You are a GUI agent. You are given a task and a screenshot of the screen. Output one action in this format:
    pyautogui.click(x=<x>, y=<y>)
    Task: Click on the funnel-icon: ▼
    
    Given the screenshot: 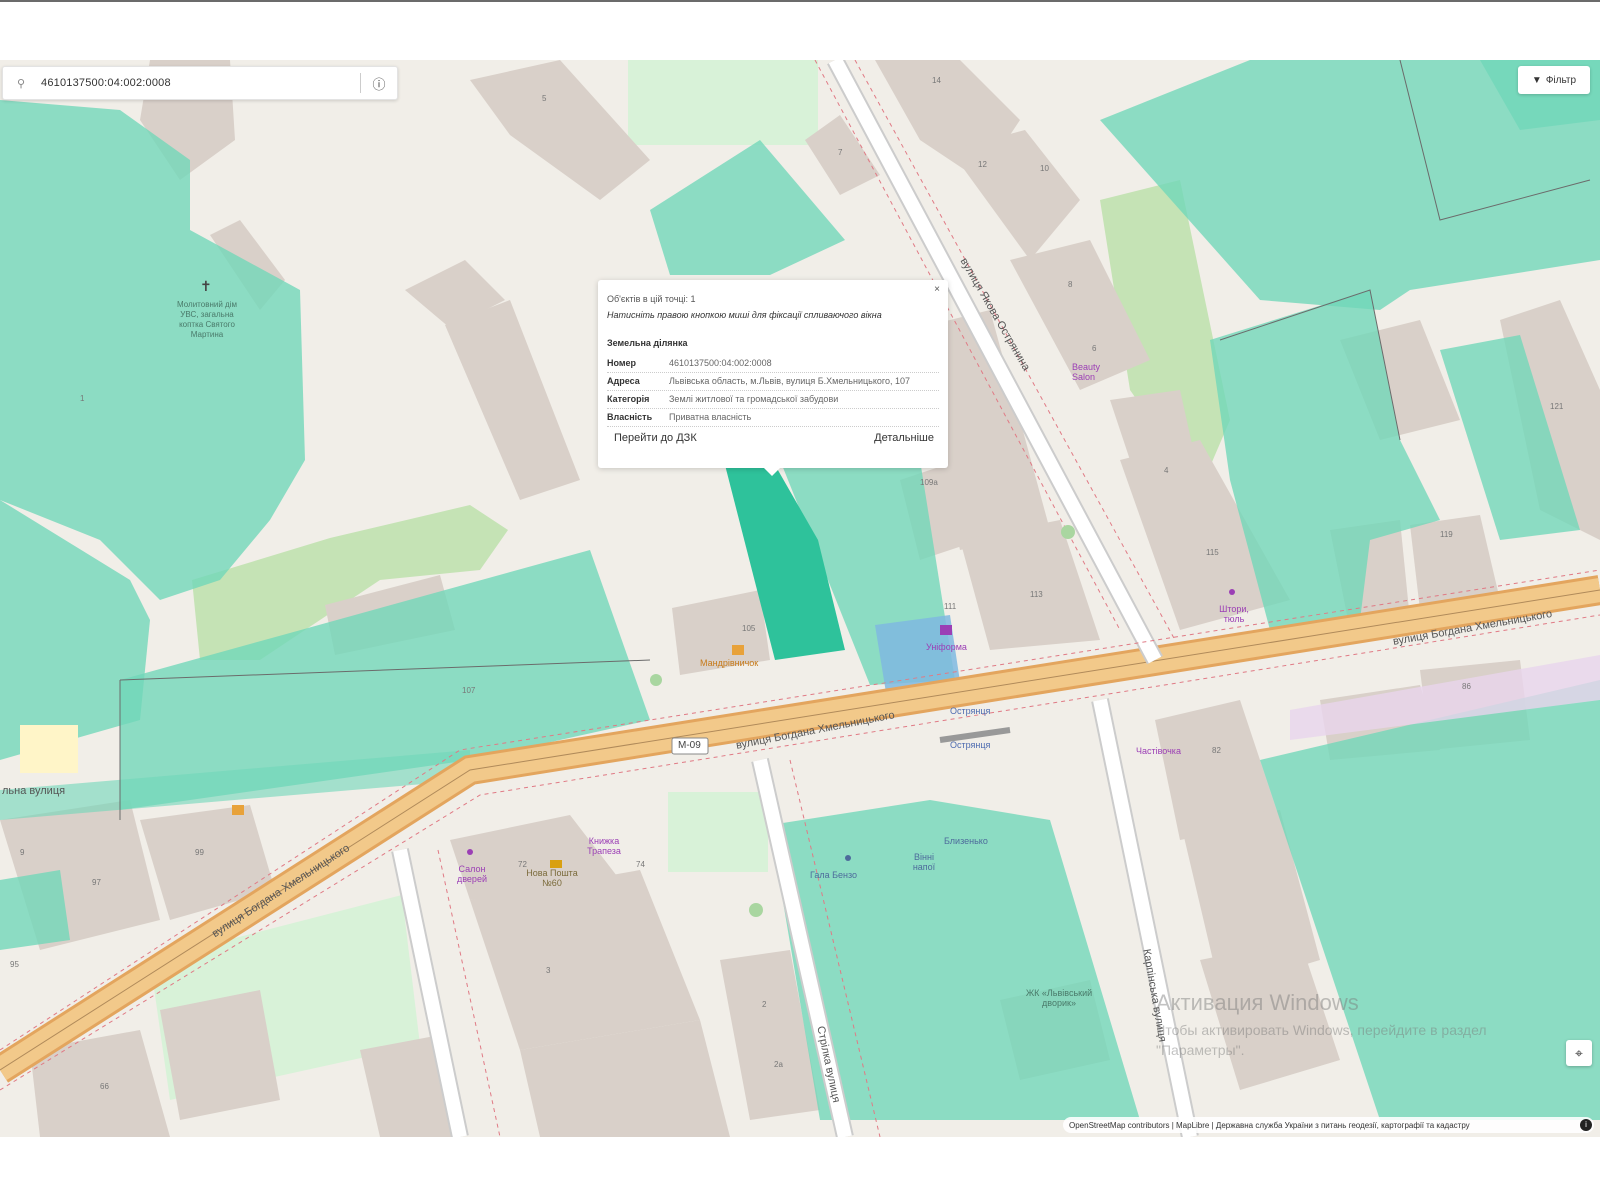 What is the action you would take?
    pyautogui.click(x=1536, y=80)
    